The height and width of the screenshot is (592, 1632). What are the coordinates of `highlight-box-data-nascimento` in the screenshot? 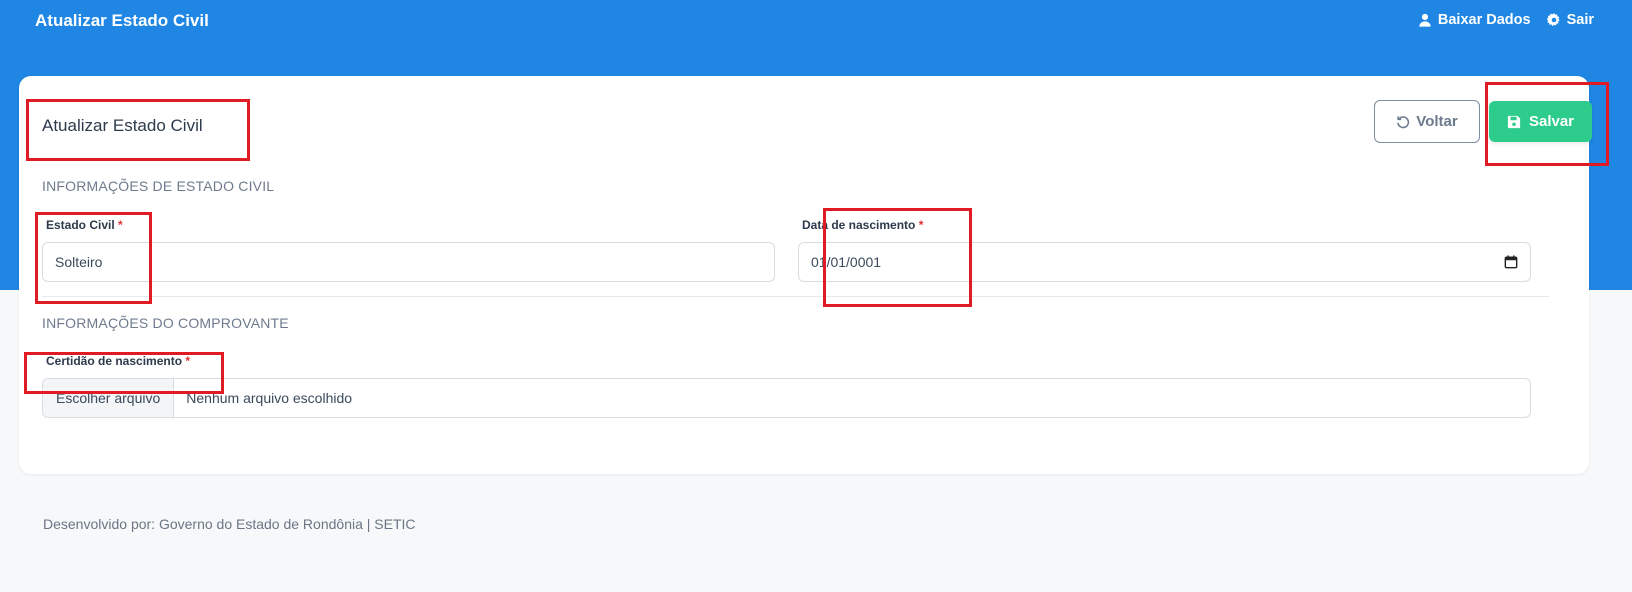 It's located at (897, 257).